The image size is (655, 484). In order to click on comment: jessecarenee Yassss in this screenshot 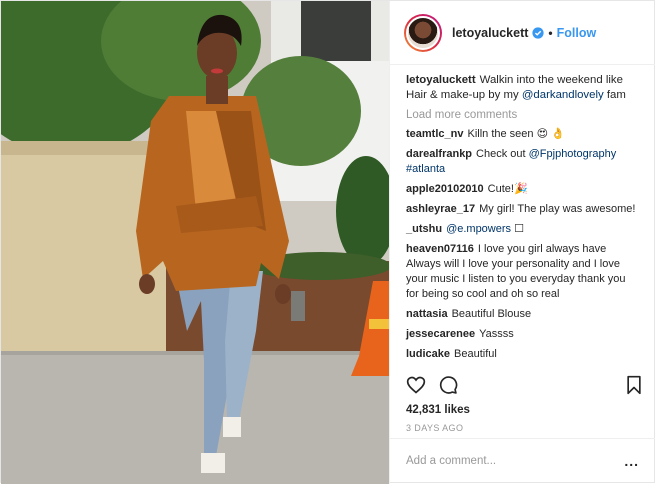, I will do `click(523, 334)`.